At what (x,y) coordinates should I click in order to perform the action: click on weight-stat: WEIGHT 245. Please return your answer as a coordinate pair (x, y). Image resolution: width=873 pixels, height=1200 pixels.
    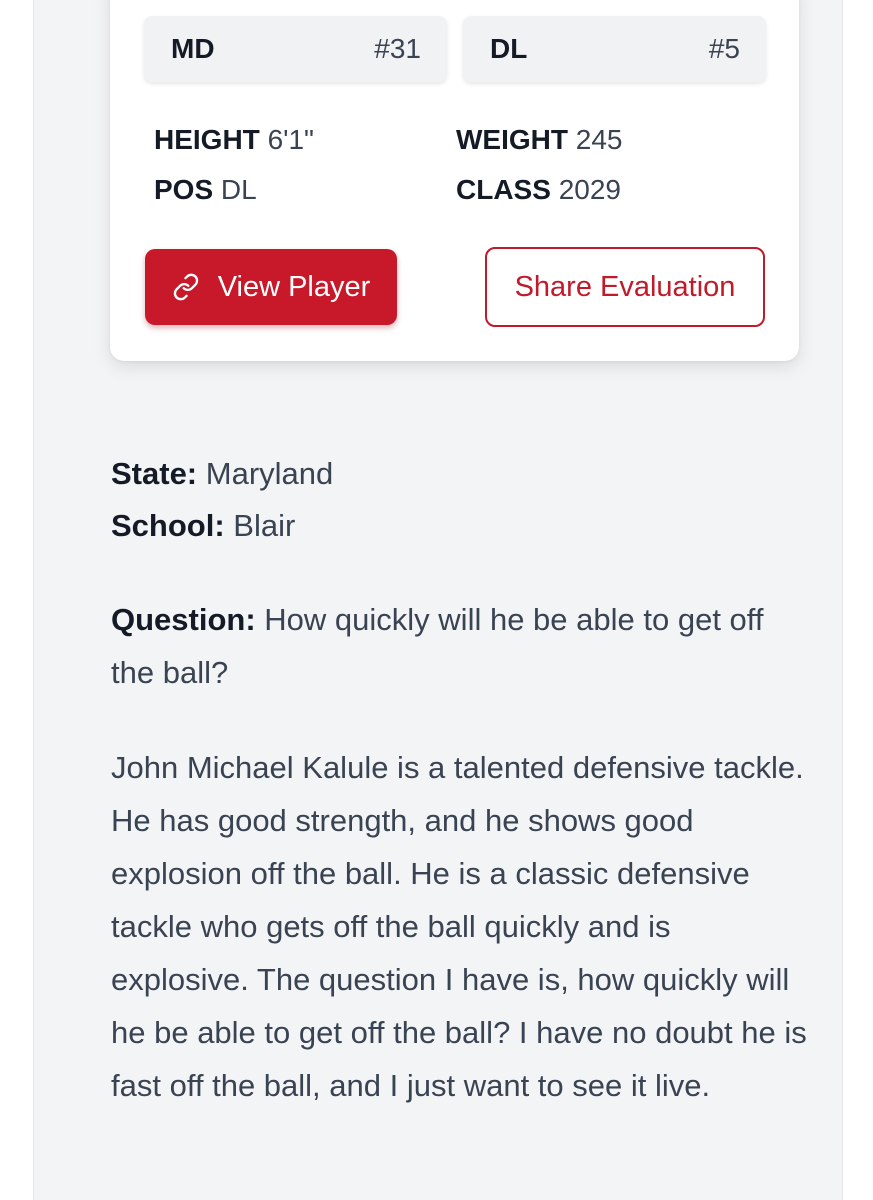
    Looking at the image, I should click on (539, 140).